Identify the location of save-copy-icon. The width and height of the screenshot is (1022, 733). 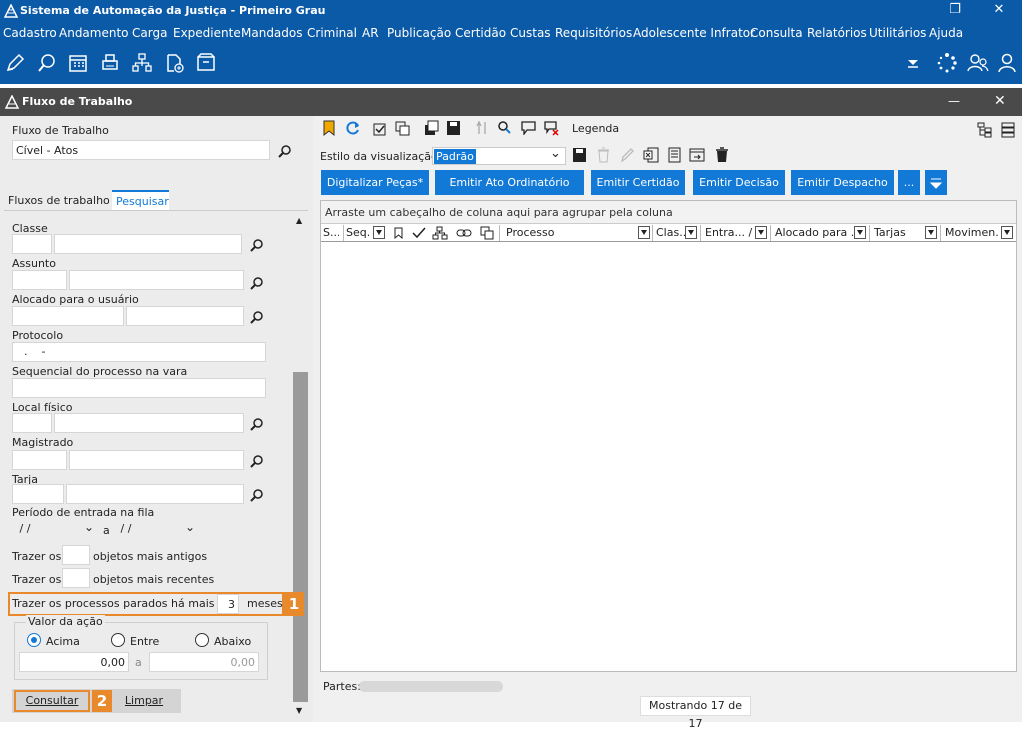
(431, 128).